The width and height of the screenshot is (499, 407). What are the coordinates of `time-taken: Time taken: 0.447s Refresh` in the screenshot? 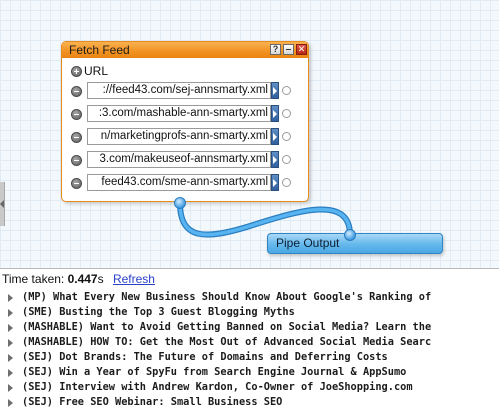 It's located at (78, 279).